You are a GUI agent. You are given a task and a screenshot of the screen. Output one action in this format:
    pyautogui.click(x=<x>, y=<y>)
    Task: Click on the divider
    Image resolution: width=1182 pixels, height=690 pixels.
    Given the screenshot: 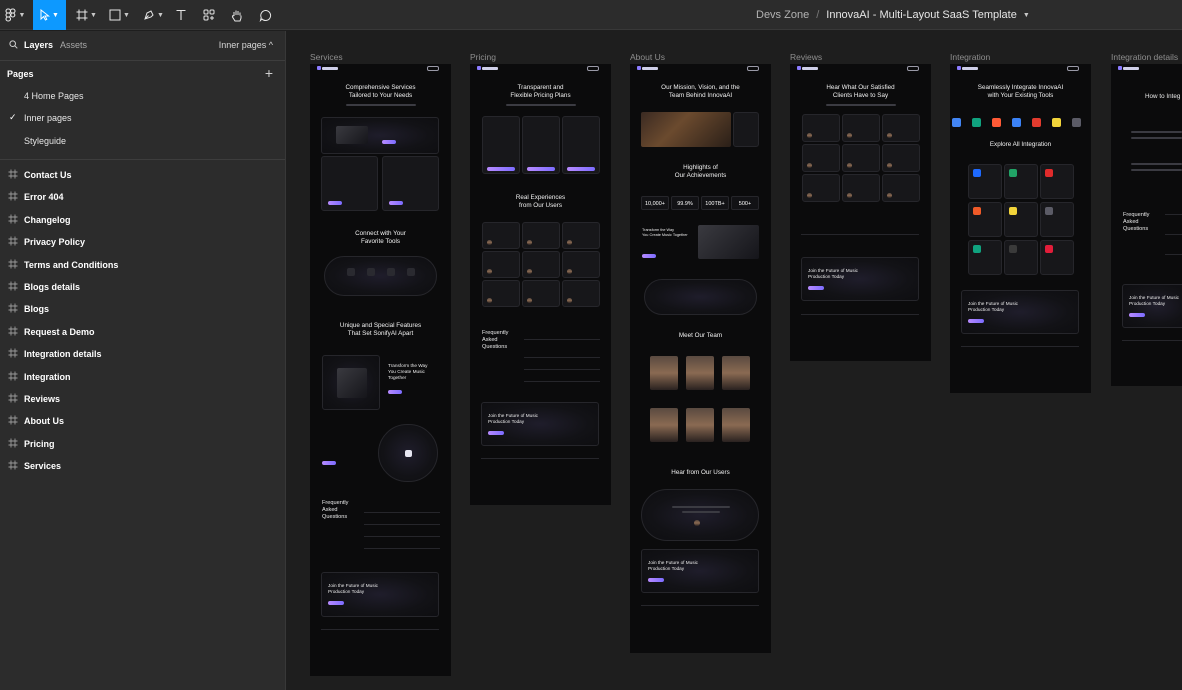 What is the action you would take?
    pyautogui.click(x=142, y=60)
    